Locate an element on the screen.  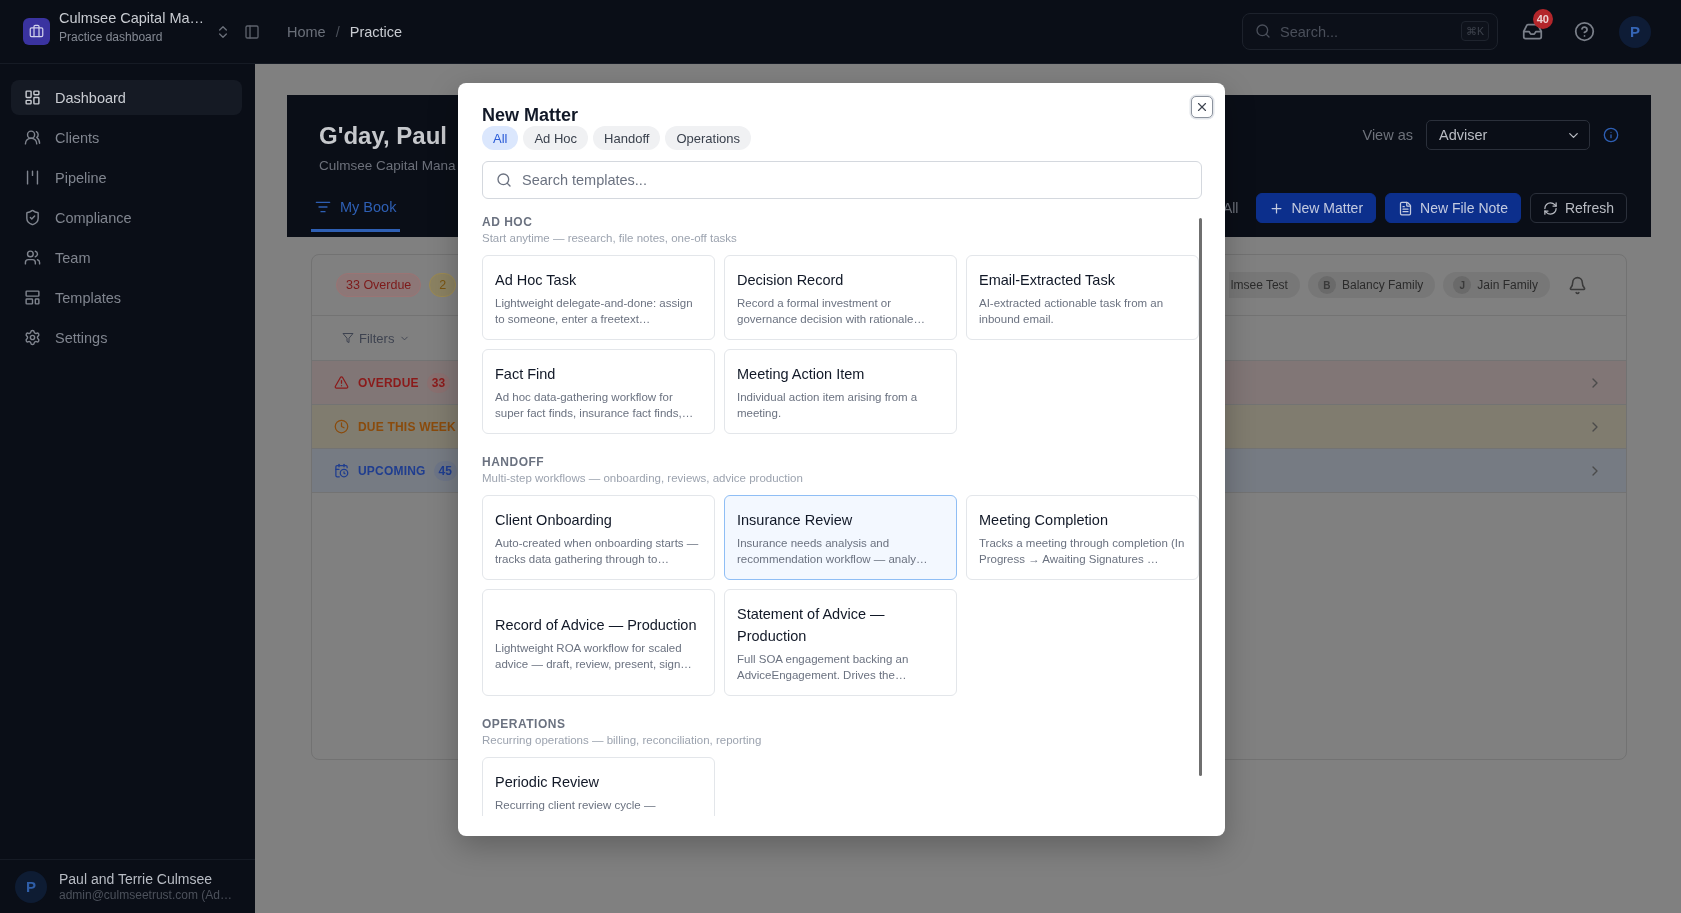
document-icon is located at coordinates (1406, 208).